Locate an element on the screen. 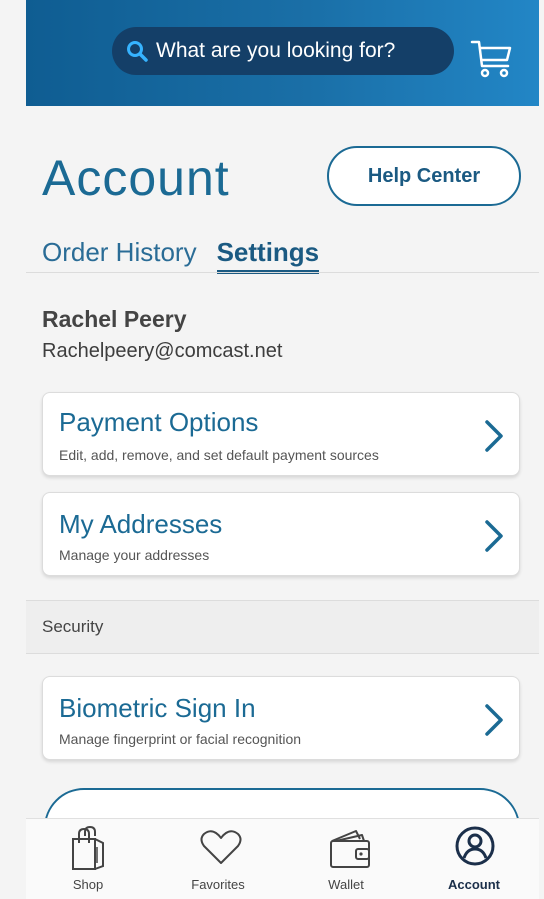 The width and height of the screenshot is (544, 899). tab-order-history: Order History is located at coordinates (119, 252).